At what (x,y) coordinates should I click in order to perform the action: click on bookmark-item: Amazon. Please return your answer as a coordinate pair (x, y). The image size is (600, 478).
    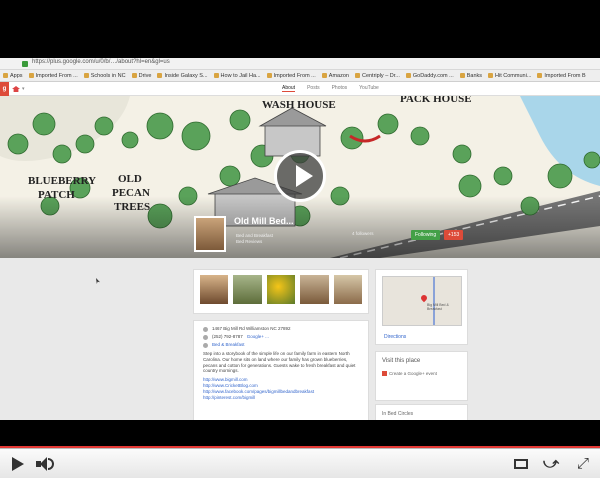
    Looking at the image, I should click on (335, 76).